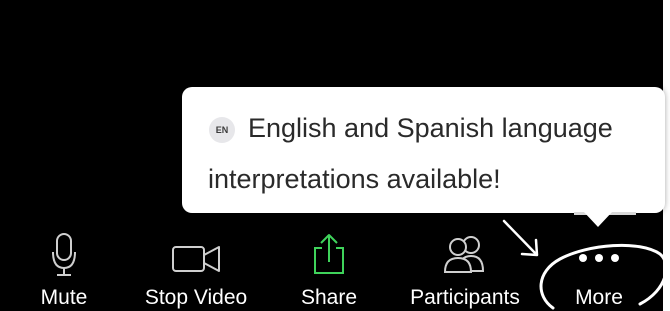 The image size is (670, 311). Describe the element at coordinates (430, 128) in the screenshot. I see `tooltip-message-line1: English and Spanish language` at that location.